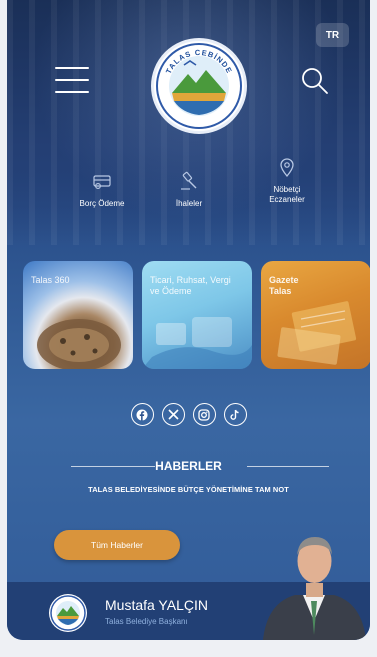  Describe the element at coordinates (314, 588) in the screenshot. I see `mayor-portrait` at that location.